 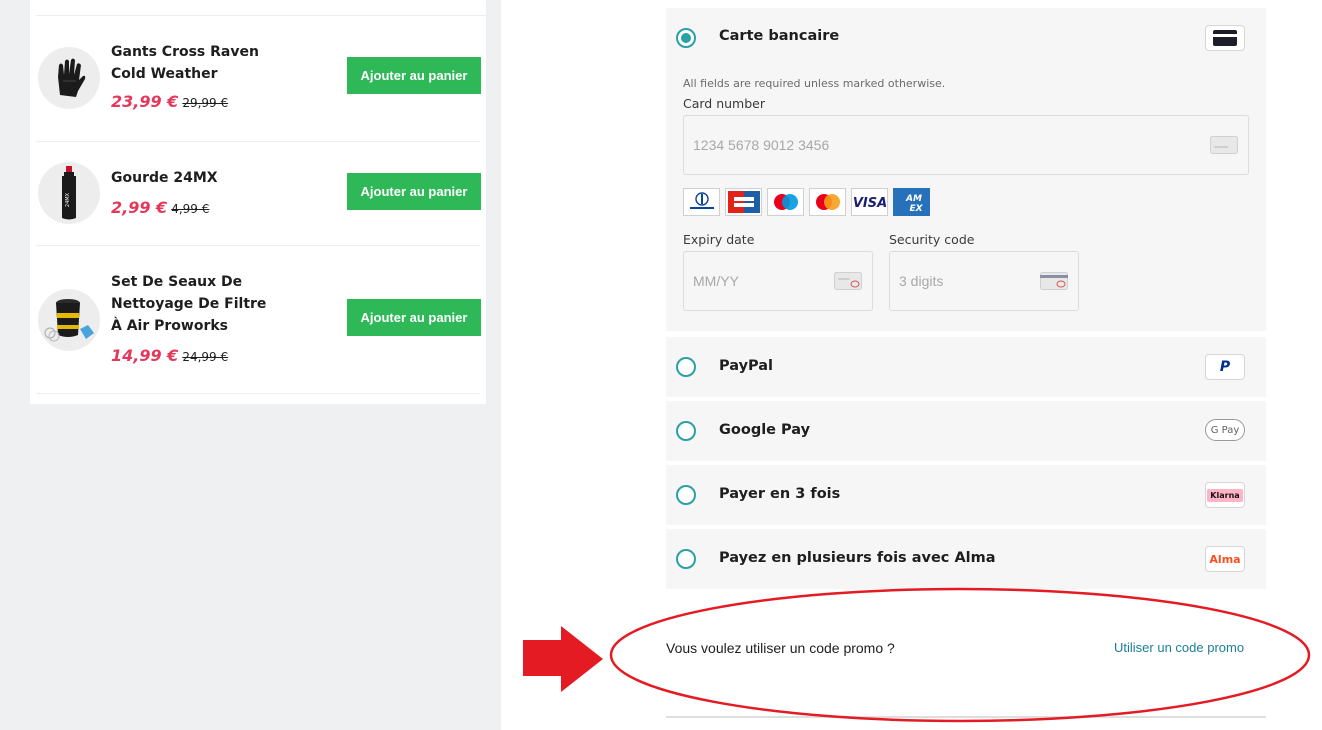 What do you see at coordinates (764, 430) in the screenshot?
I see `payment-label-google-pay: Google Pay` at bounding box center [764, 430].